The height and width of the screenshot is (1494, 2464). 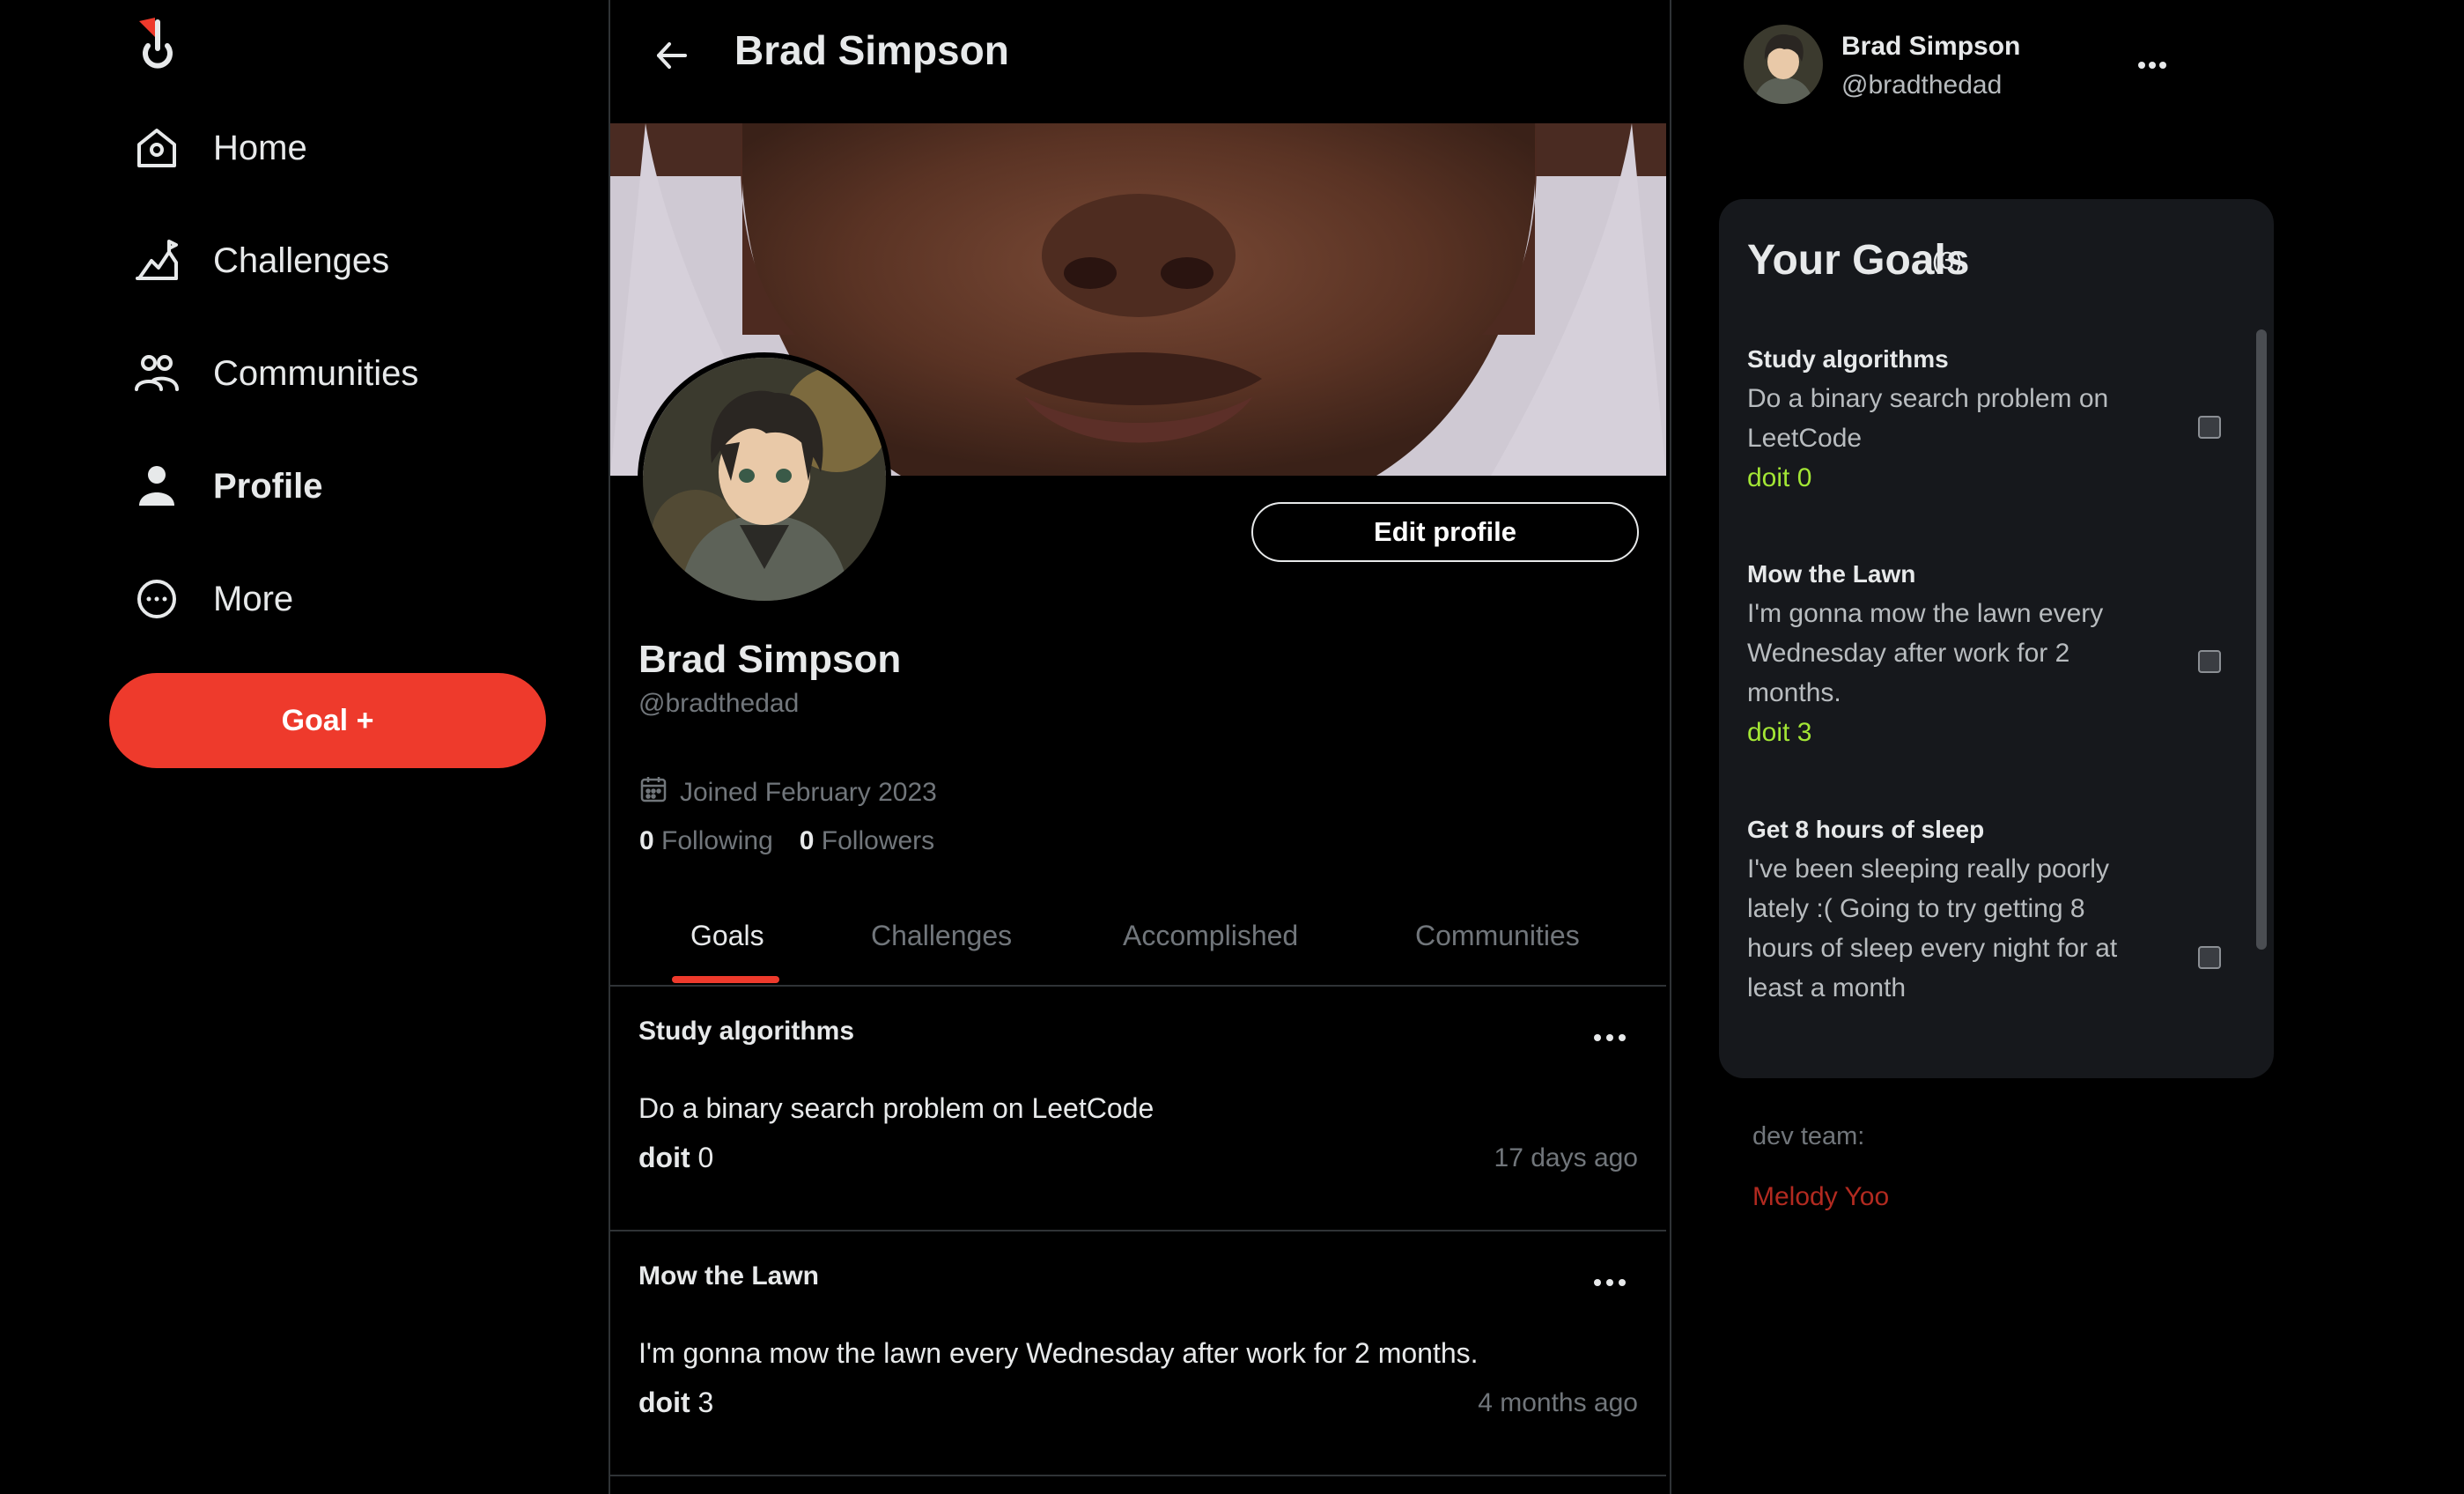 I want to click on profile-icon, so click(x=156, y=486).